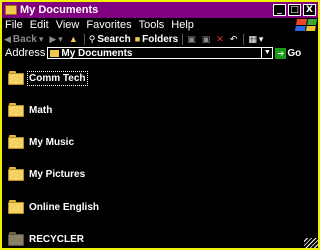 The height and width of the screenshot is (250, 320). Describe the element at coordinates (59, 10) in the screenshot. I see `window-title: My Documents` at that location.